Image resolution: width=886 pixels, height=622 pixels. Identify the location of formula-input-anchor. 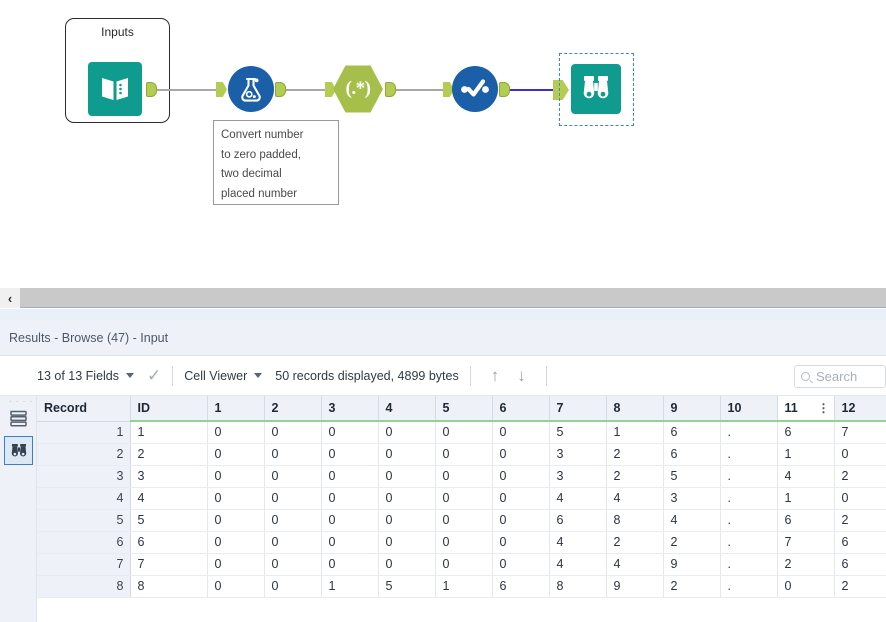
(221, 89).